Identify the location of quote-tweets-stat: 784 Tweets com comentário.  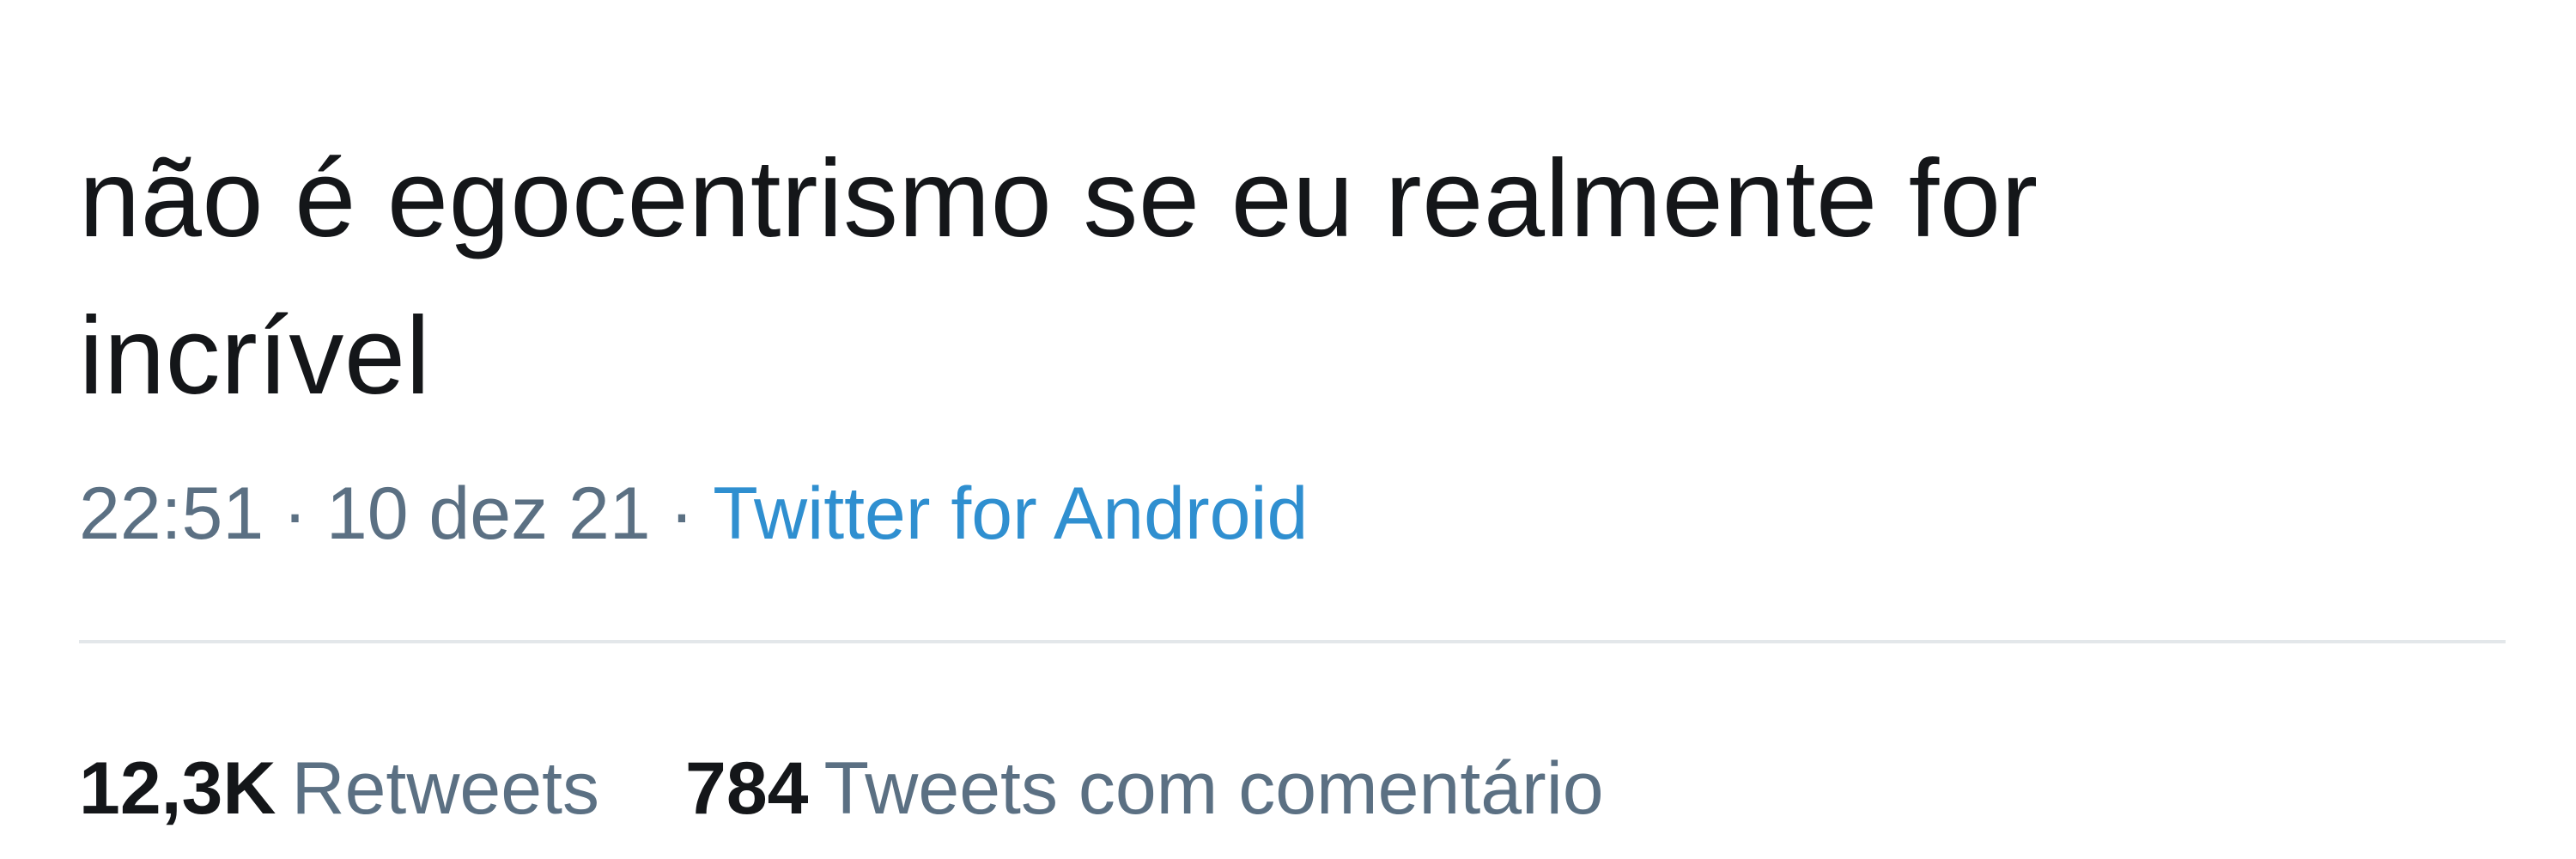
(1144, 789).